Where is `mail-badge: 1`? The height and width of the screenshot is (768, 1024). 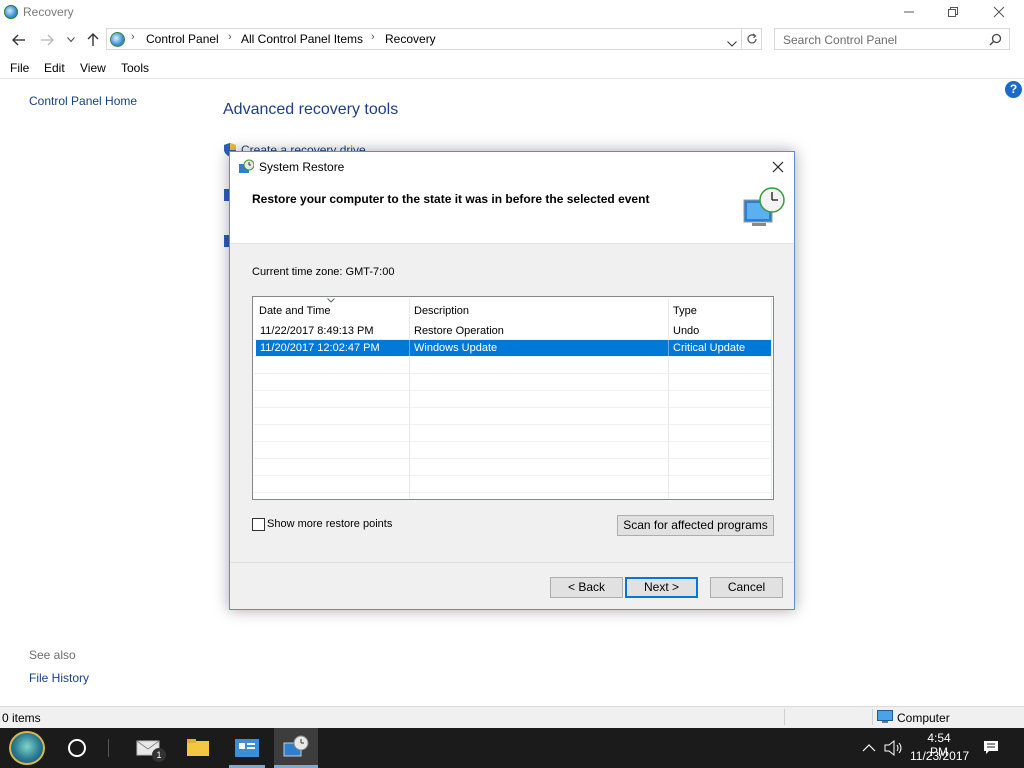
mail-badge: 1 is located at coordinates (159, 755).